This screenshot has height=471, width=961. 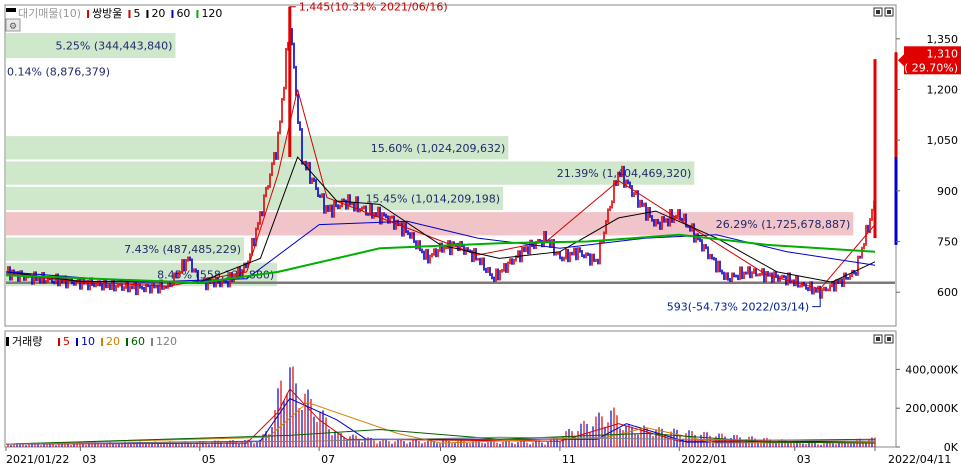 I want to click on volume-legend-item-0: 5, so click(x=66, y=341).